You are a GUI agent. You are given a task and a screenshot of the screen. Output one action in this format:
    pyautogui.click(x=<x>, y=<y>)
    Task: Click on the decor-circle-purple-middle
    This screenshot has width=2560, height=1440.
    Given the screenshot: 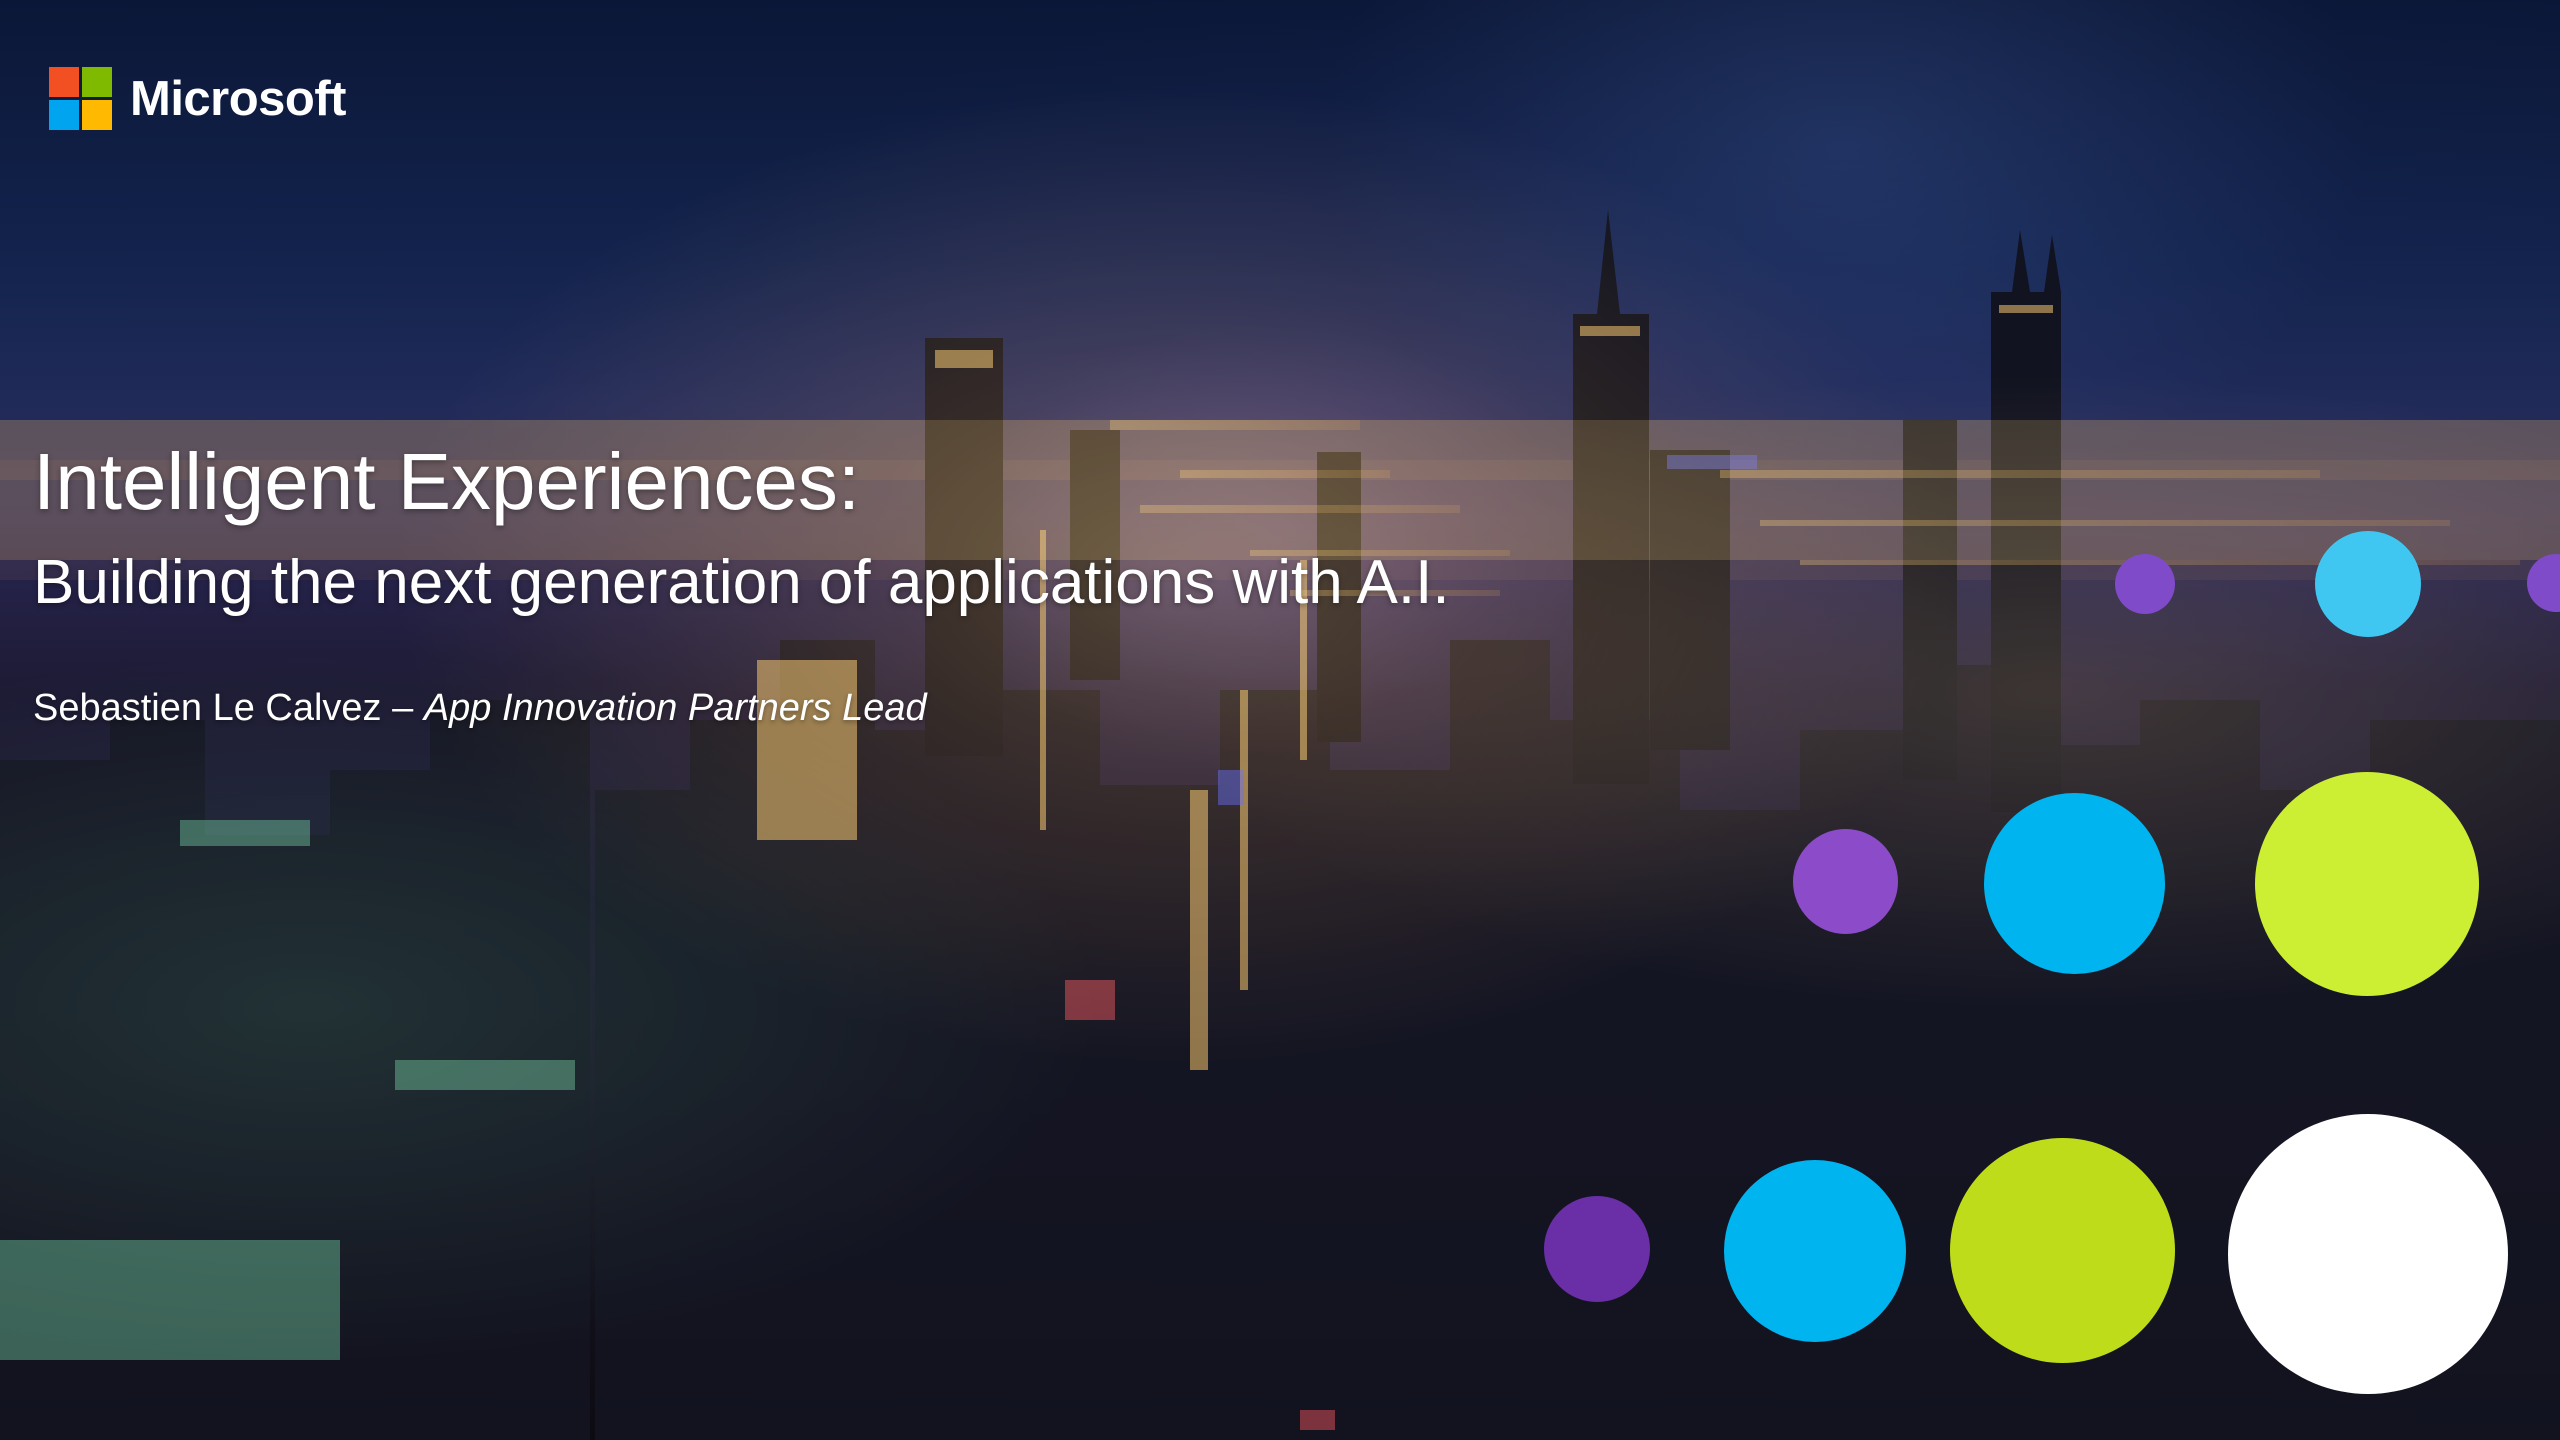 What is the action you would take?
    pyautogui.click(x=1845, y=881)
    